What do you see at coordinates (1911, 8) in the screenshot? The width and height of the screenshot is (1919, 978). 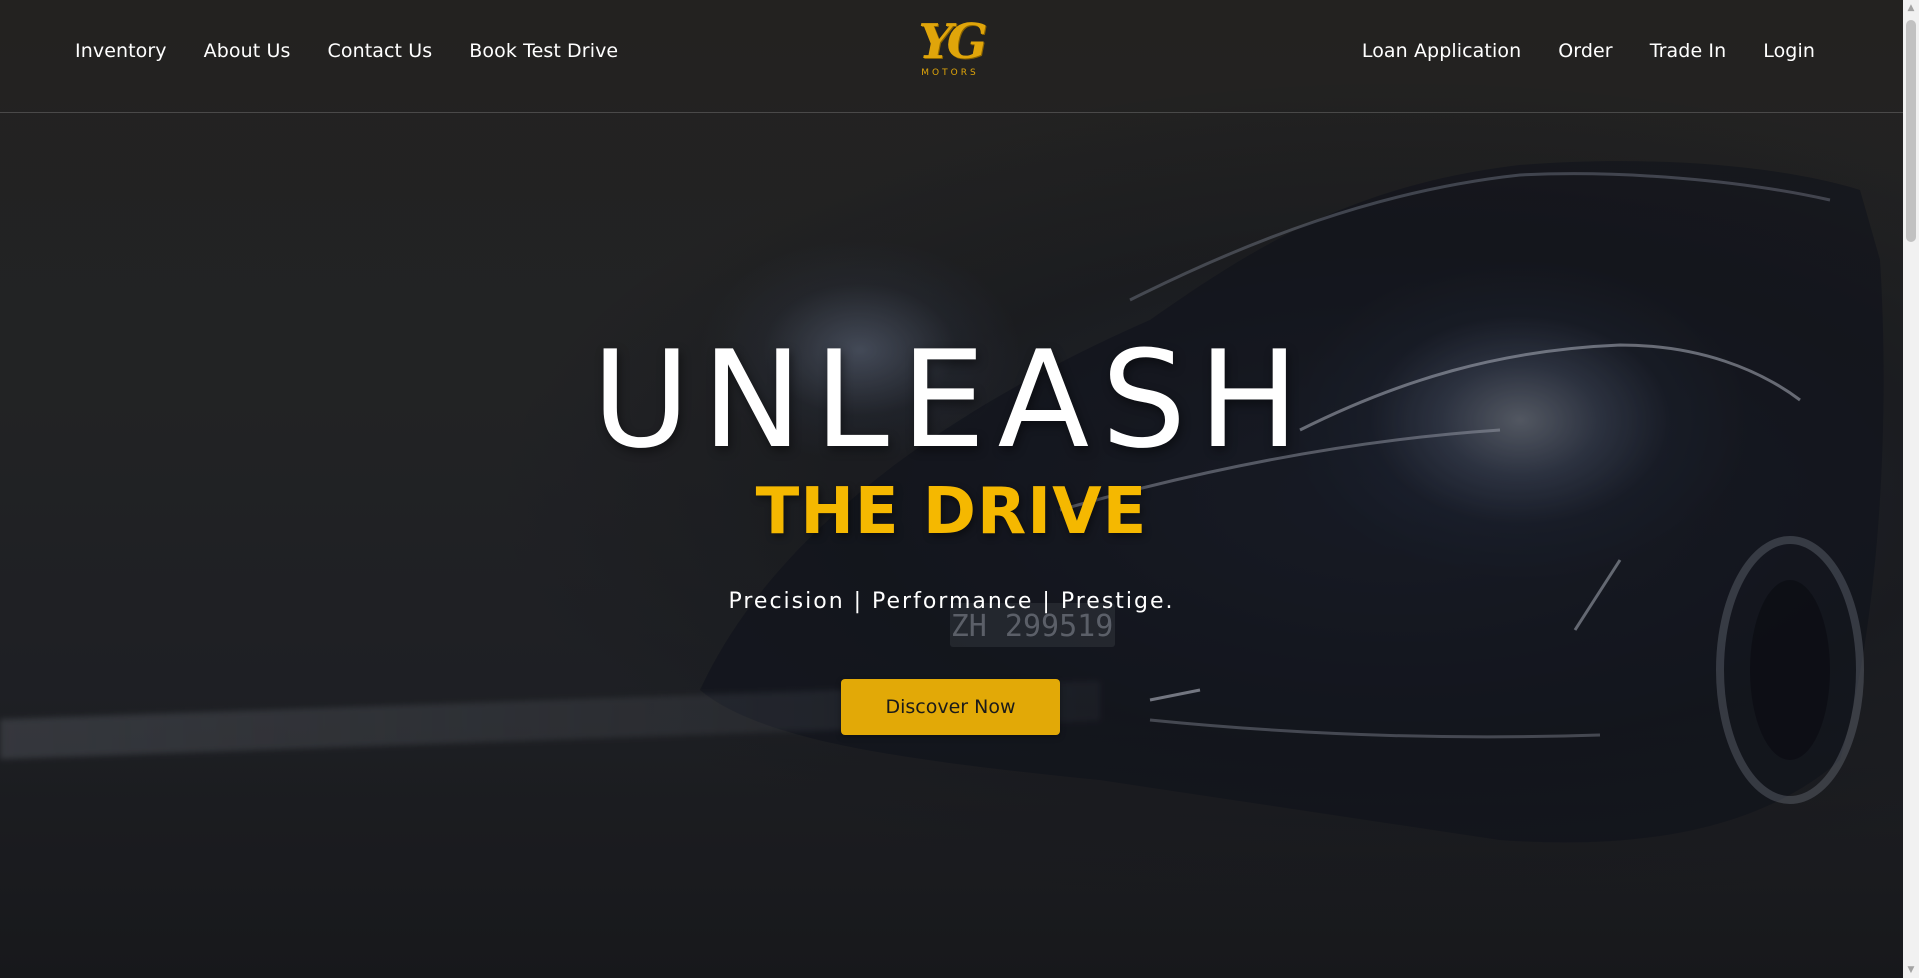 I see `triangle-up-icon: ▲` at bounding box center [1911, 8].